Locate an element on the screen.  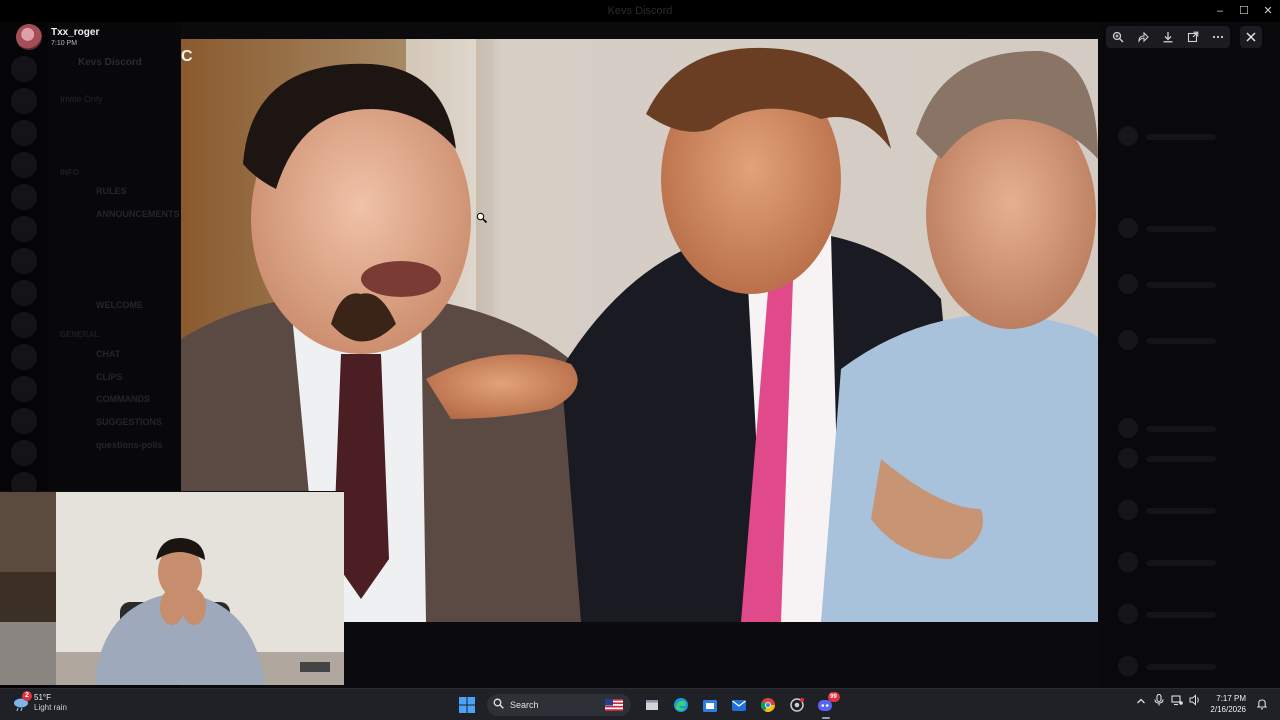
window-controls: – ☐ ✕ is located at coordinates (1244, 11).